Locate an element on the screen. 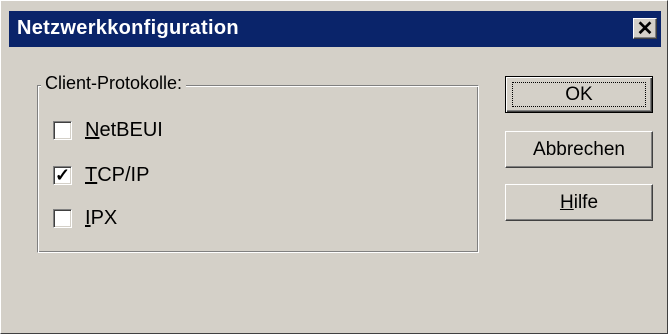 Image resolution: width=668 pixels, height=334 pixels. cancel-button-label: Abbrechen is located at coordinates (579, 149).